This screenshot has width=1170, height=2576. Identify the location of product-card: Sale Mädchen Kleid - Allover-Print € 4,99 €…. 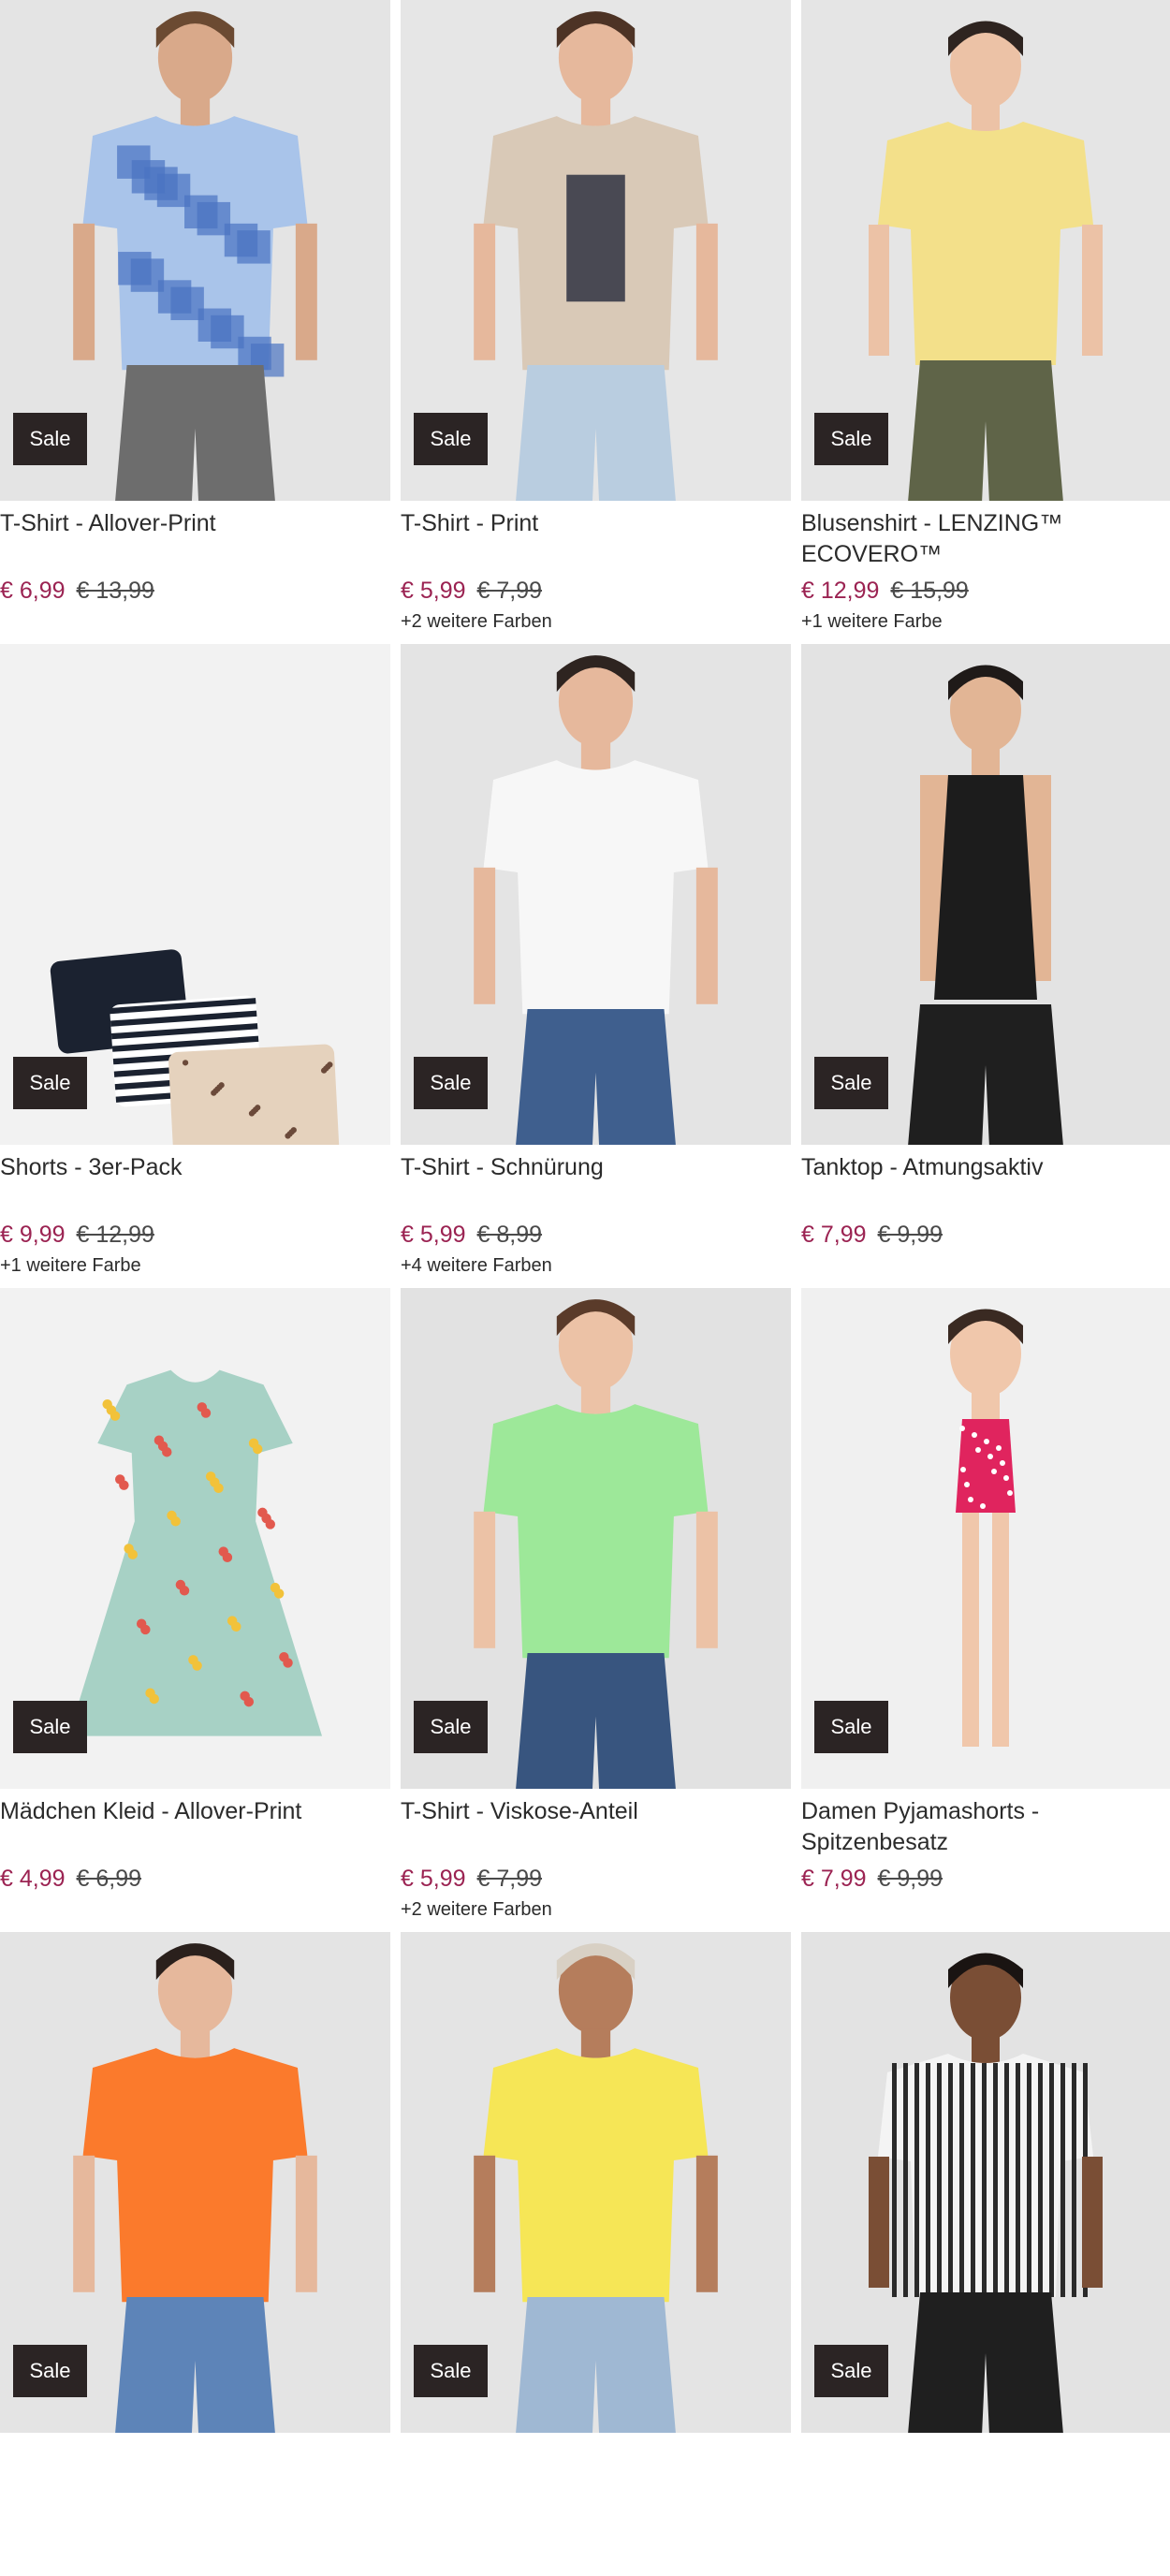
(195, 1610).